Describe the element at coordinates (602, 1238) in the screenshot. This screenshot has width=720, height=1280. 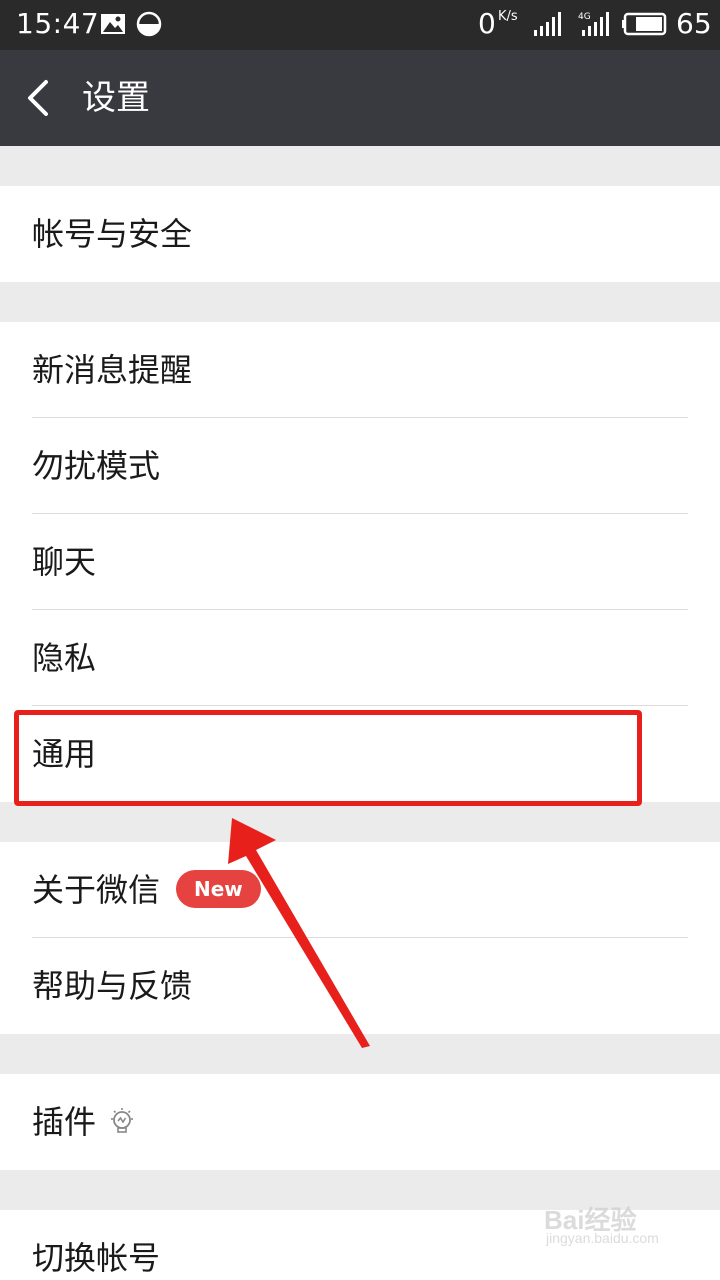
I see `watermark-url: jingyan.baidu.com` at that location.